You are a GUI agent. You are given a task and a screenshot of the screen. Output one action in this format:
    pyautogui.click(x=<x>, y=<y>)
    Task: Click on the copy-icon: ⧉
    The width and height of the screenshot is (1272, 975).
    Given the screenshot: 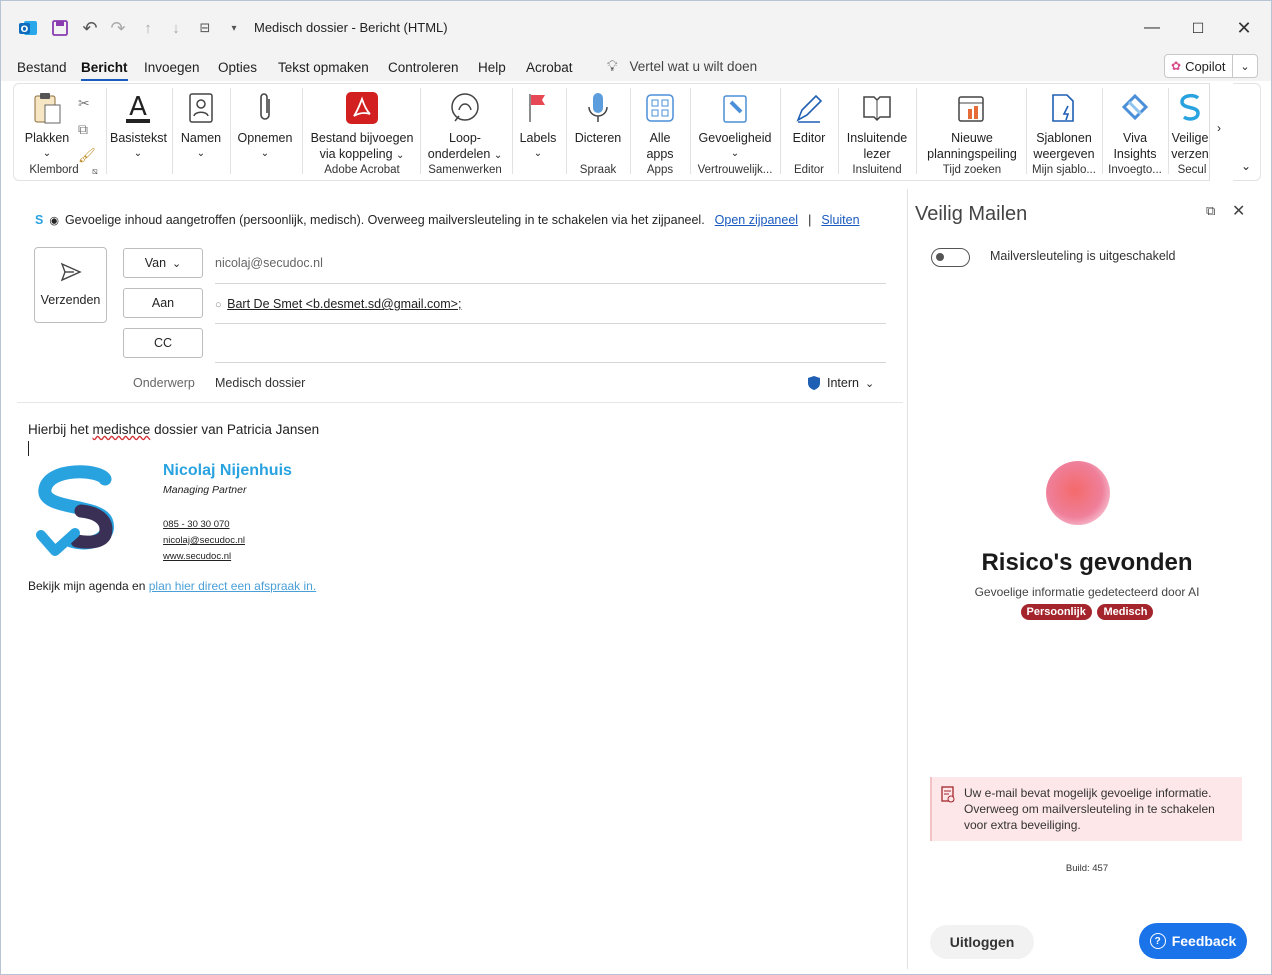 What is the action you would take?
    pyautogui.click(x=87, y=129)
    